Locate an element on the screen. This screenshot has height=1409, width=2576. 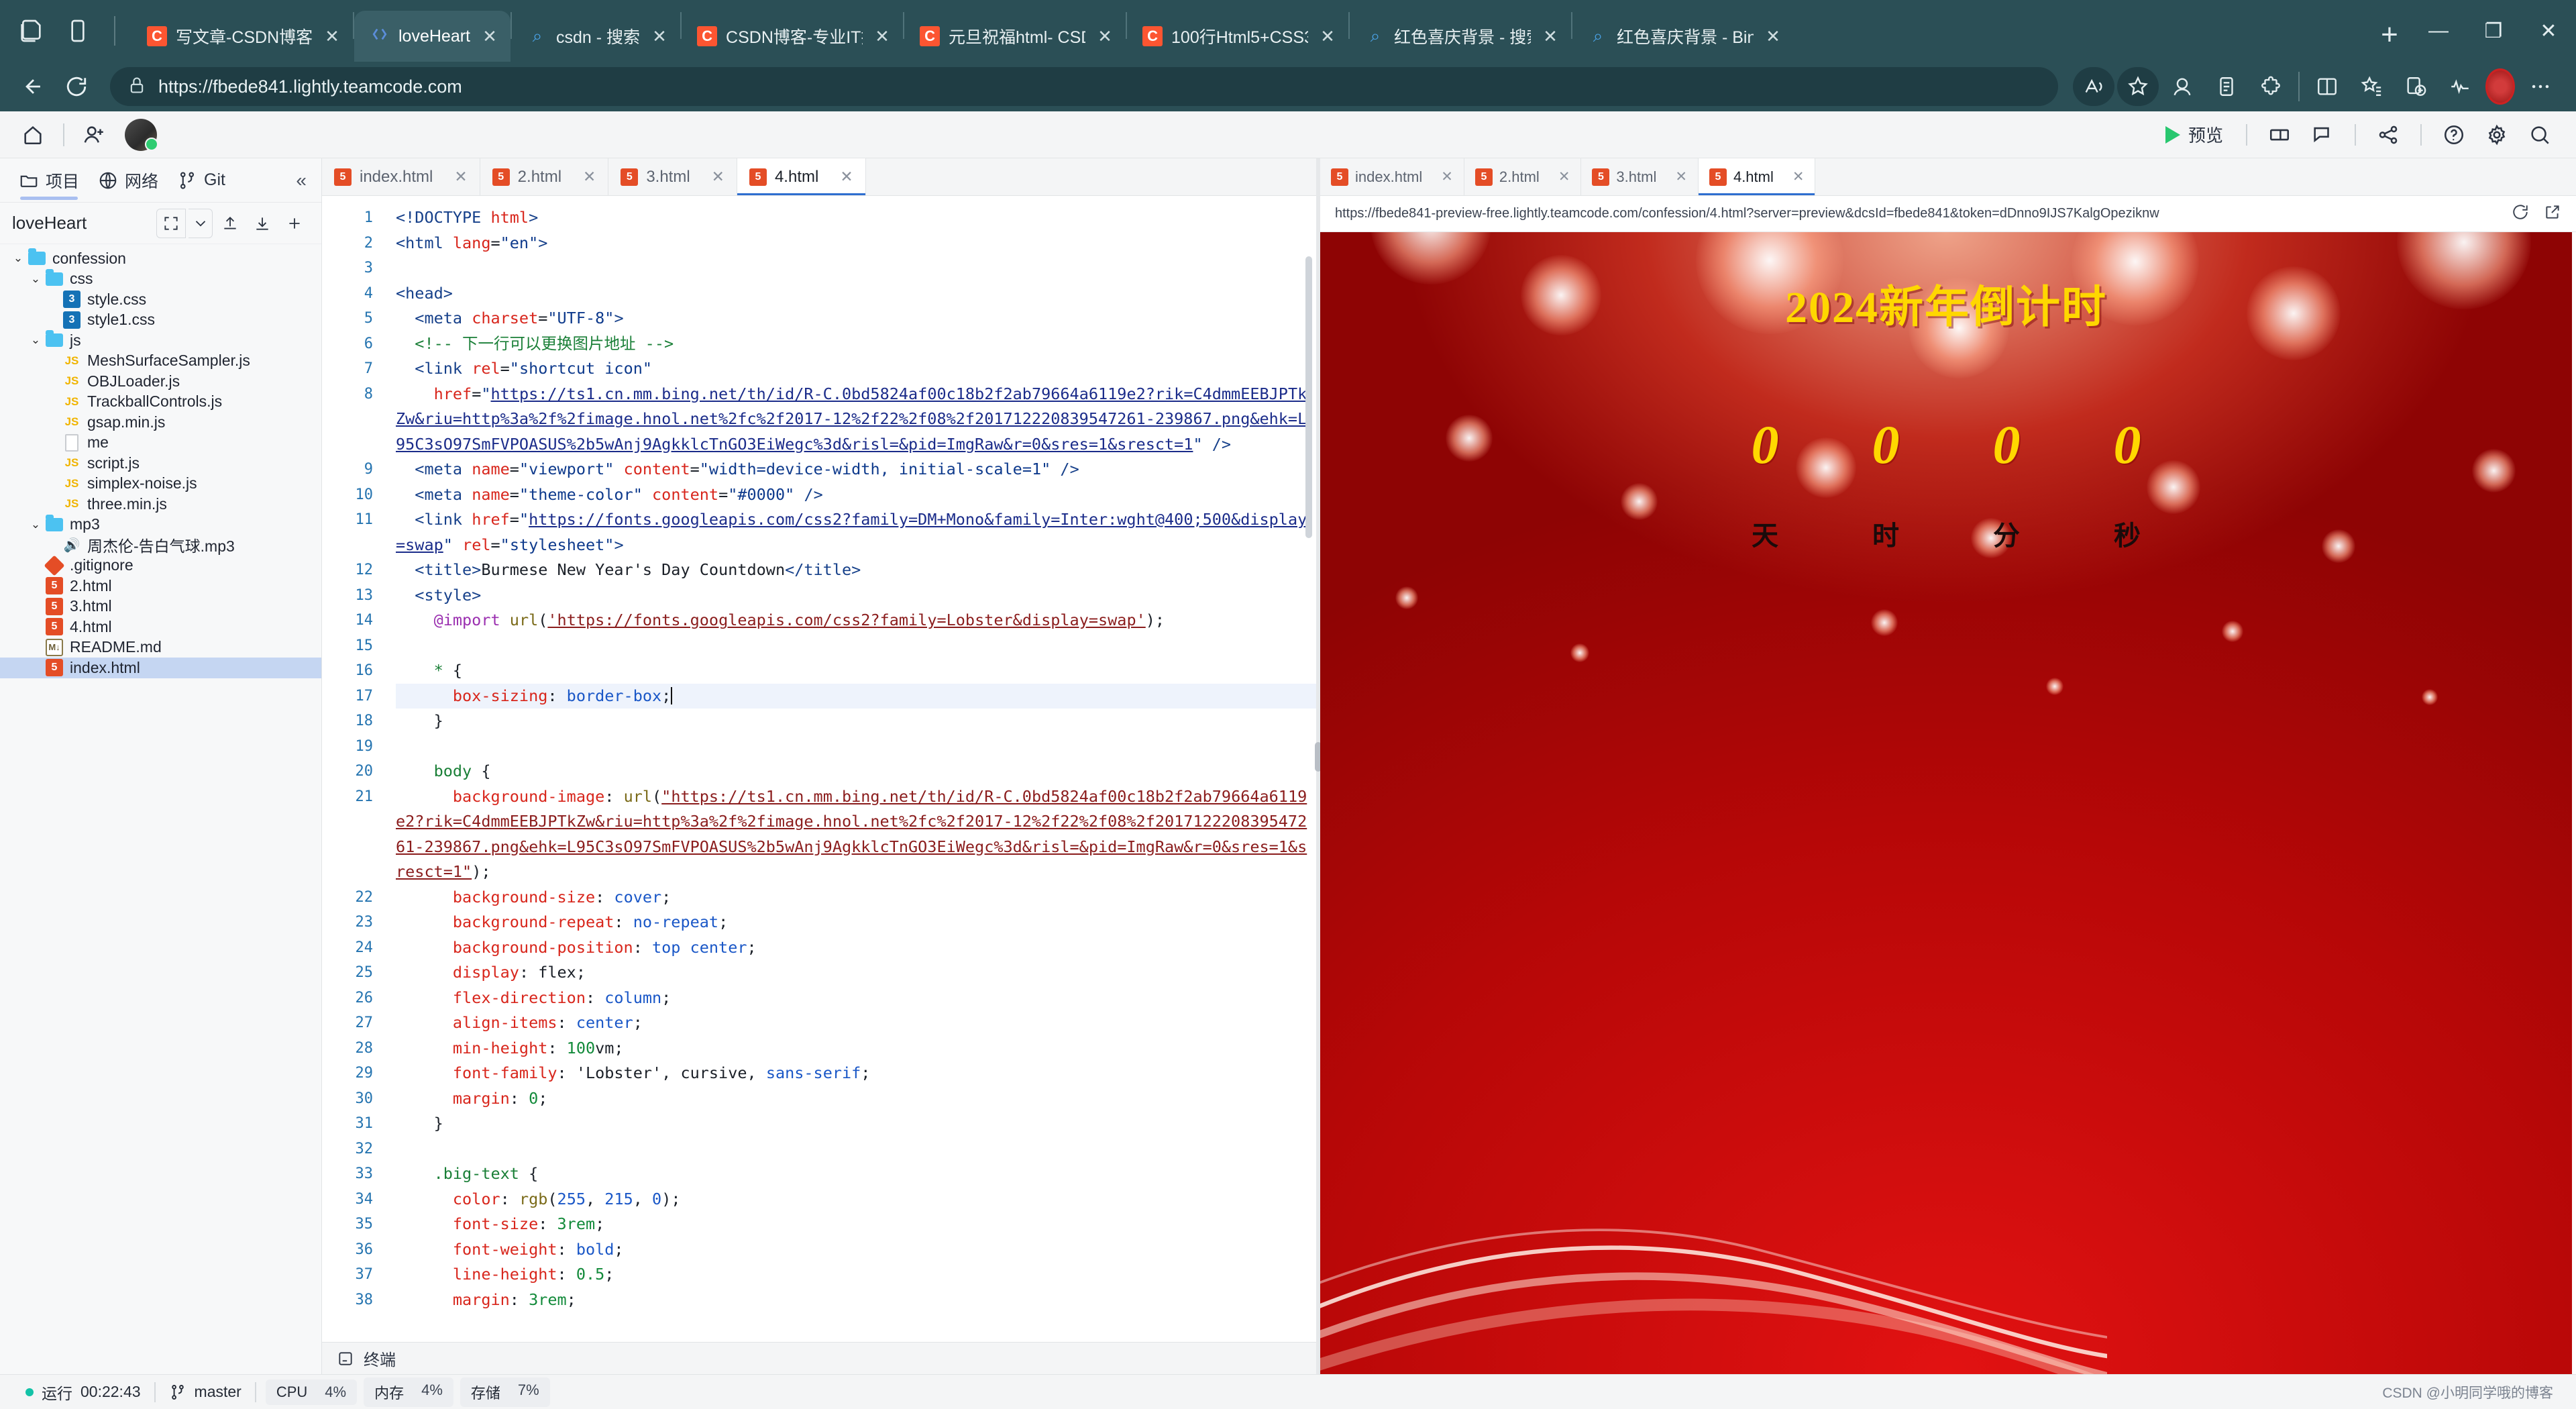
toggle-panel-icon is located at coordinates (2279, 134).